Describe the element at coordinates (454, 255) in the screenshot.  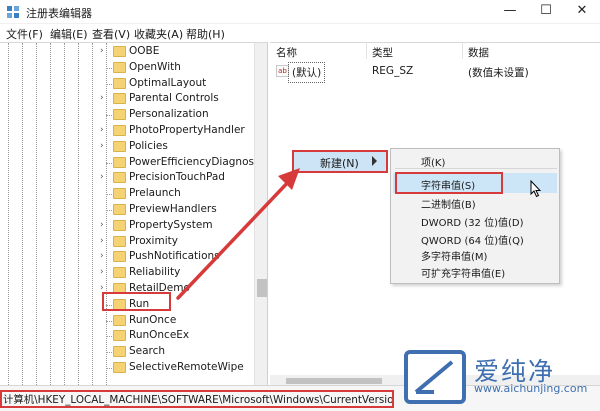
I see `submenu-item-multi-string-value: 多字符串值(M)` at that location.